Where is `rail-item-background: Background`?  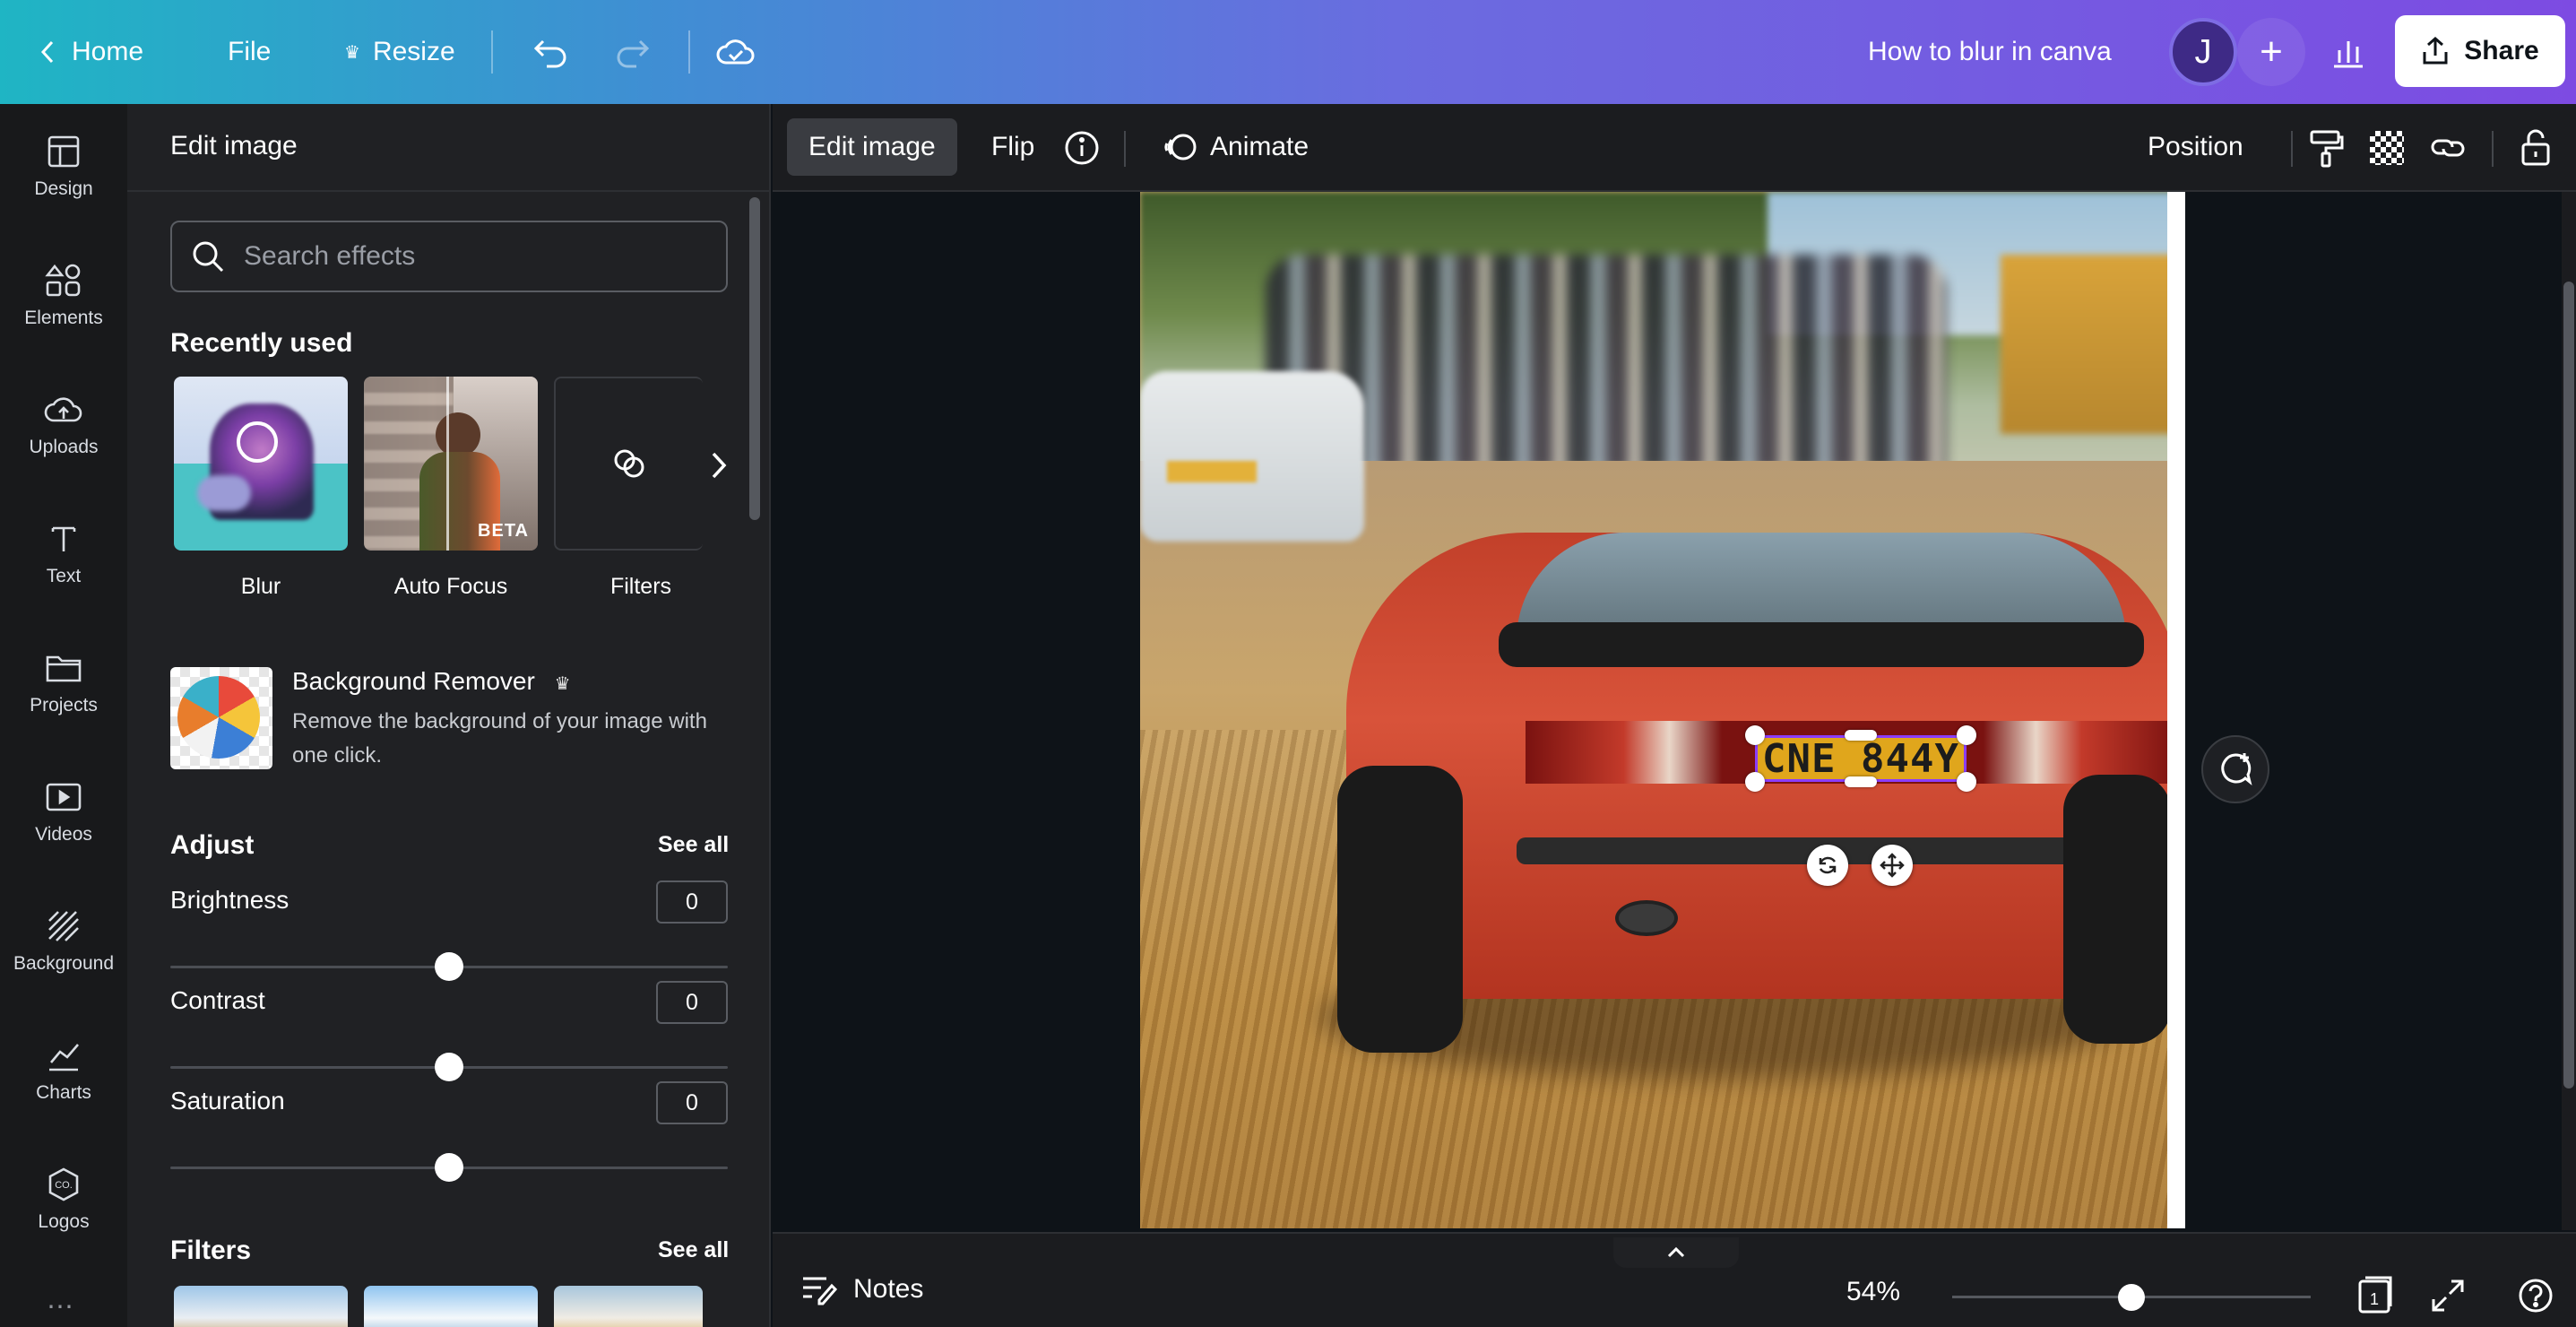
rail-item-background: Background is located at coordinates (63, 941).